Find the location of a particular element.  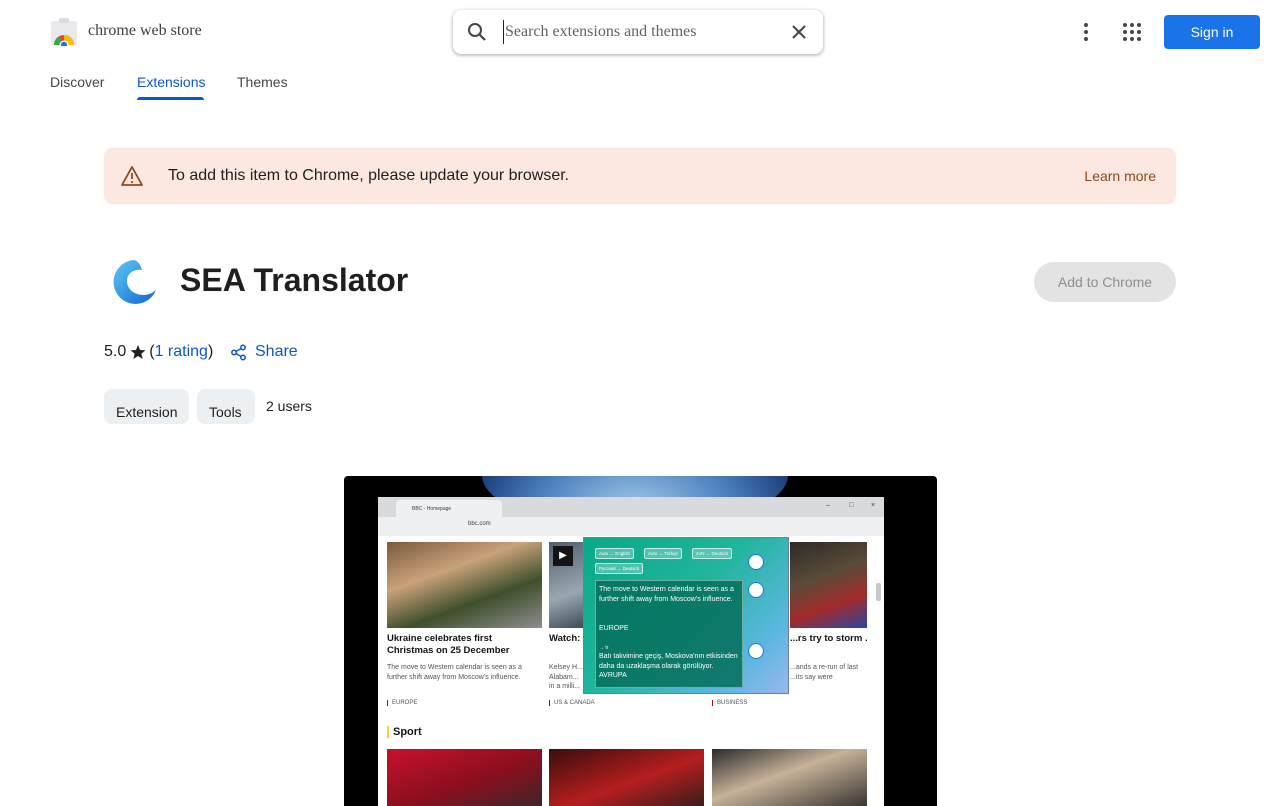

screenshot-scrollbar is located at coordinates (878, 592).